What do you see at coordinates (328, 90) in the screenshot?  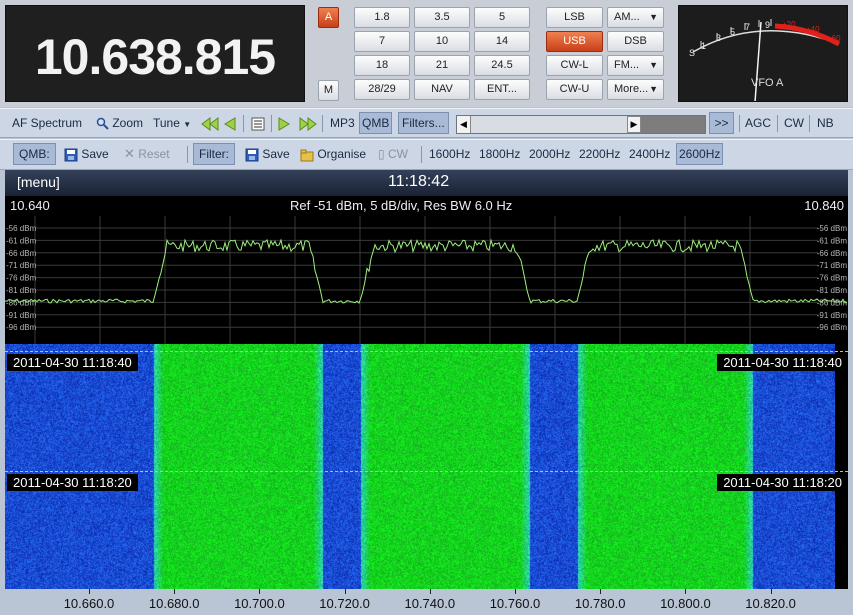 I see `memory-button: M` at bounding box center [328, 90].